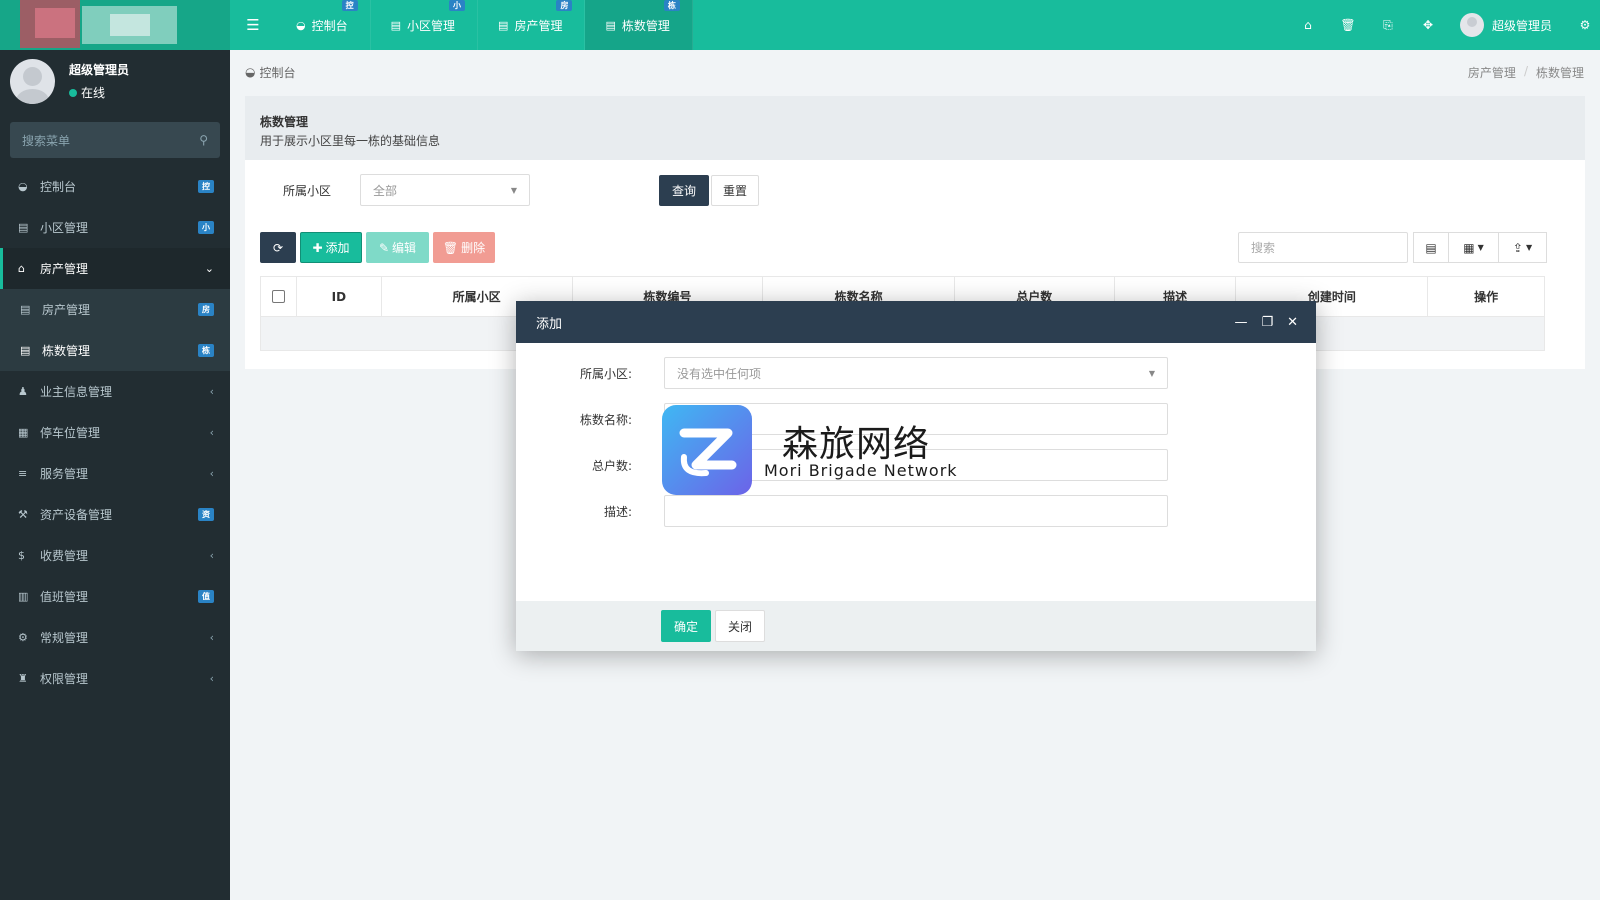  I want to click on sidebar-item-property: ⌂ 房产管理 ⌄, so click(115, 268).